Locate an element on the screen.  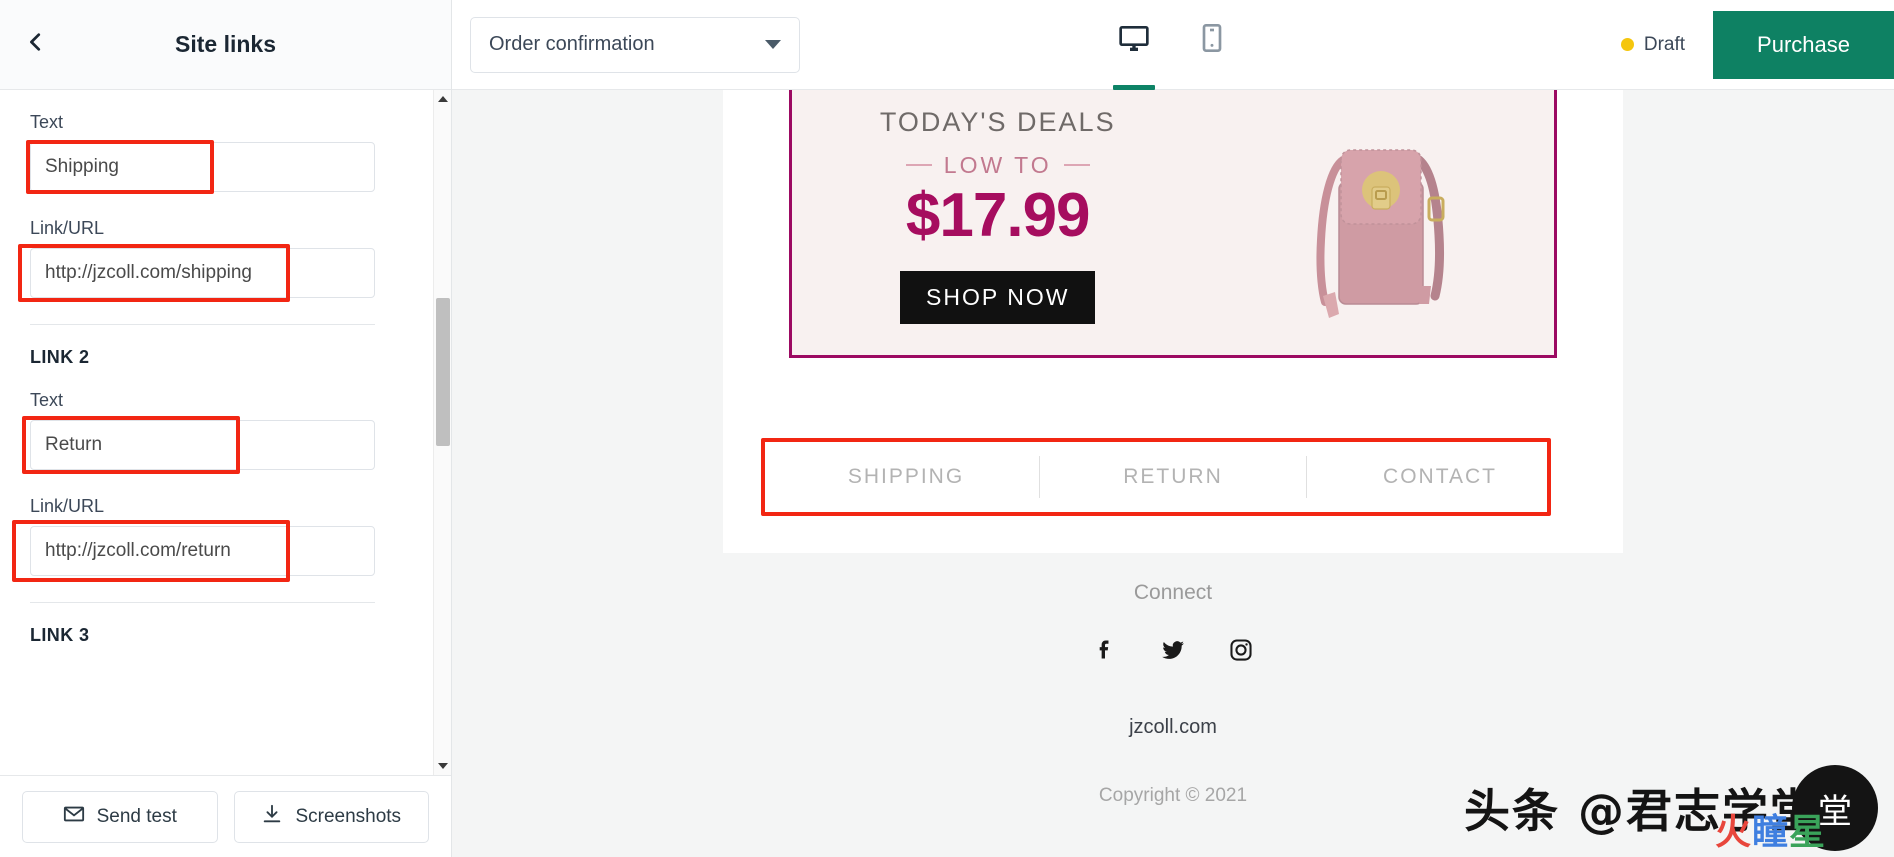
toolbar-actions: Draft Purchase is located at coordinates (1757, 45).